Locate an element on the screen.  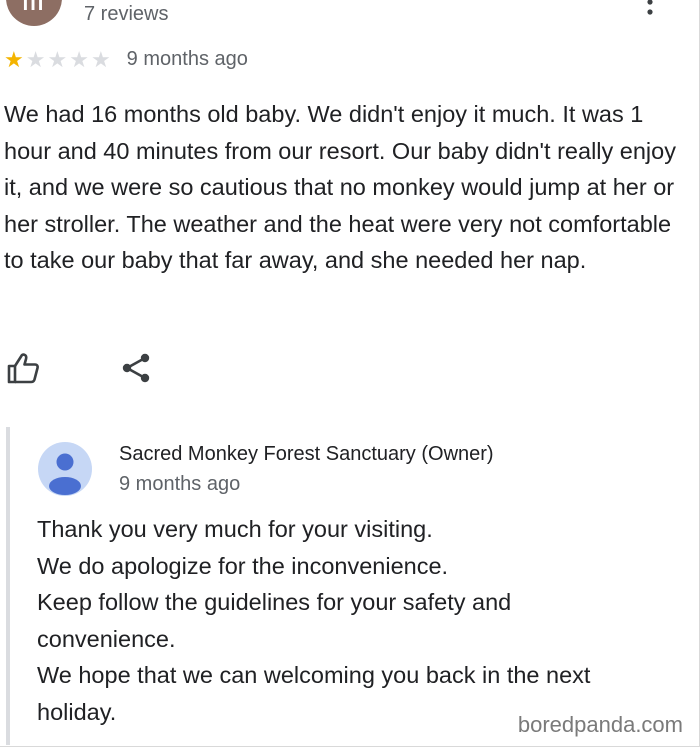
watermark: boredpanda.com is located at coordinates (600, 724).